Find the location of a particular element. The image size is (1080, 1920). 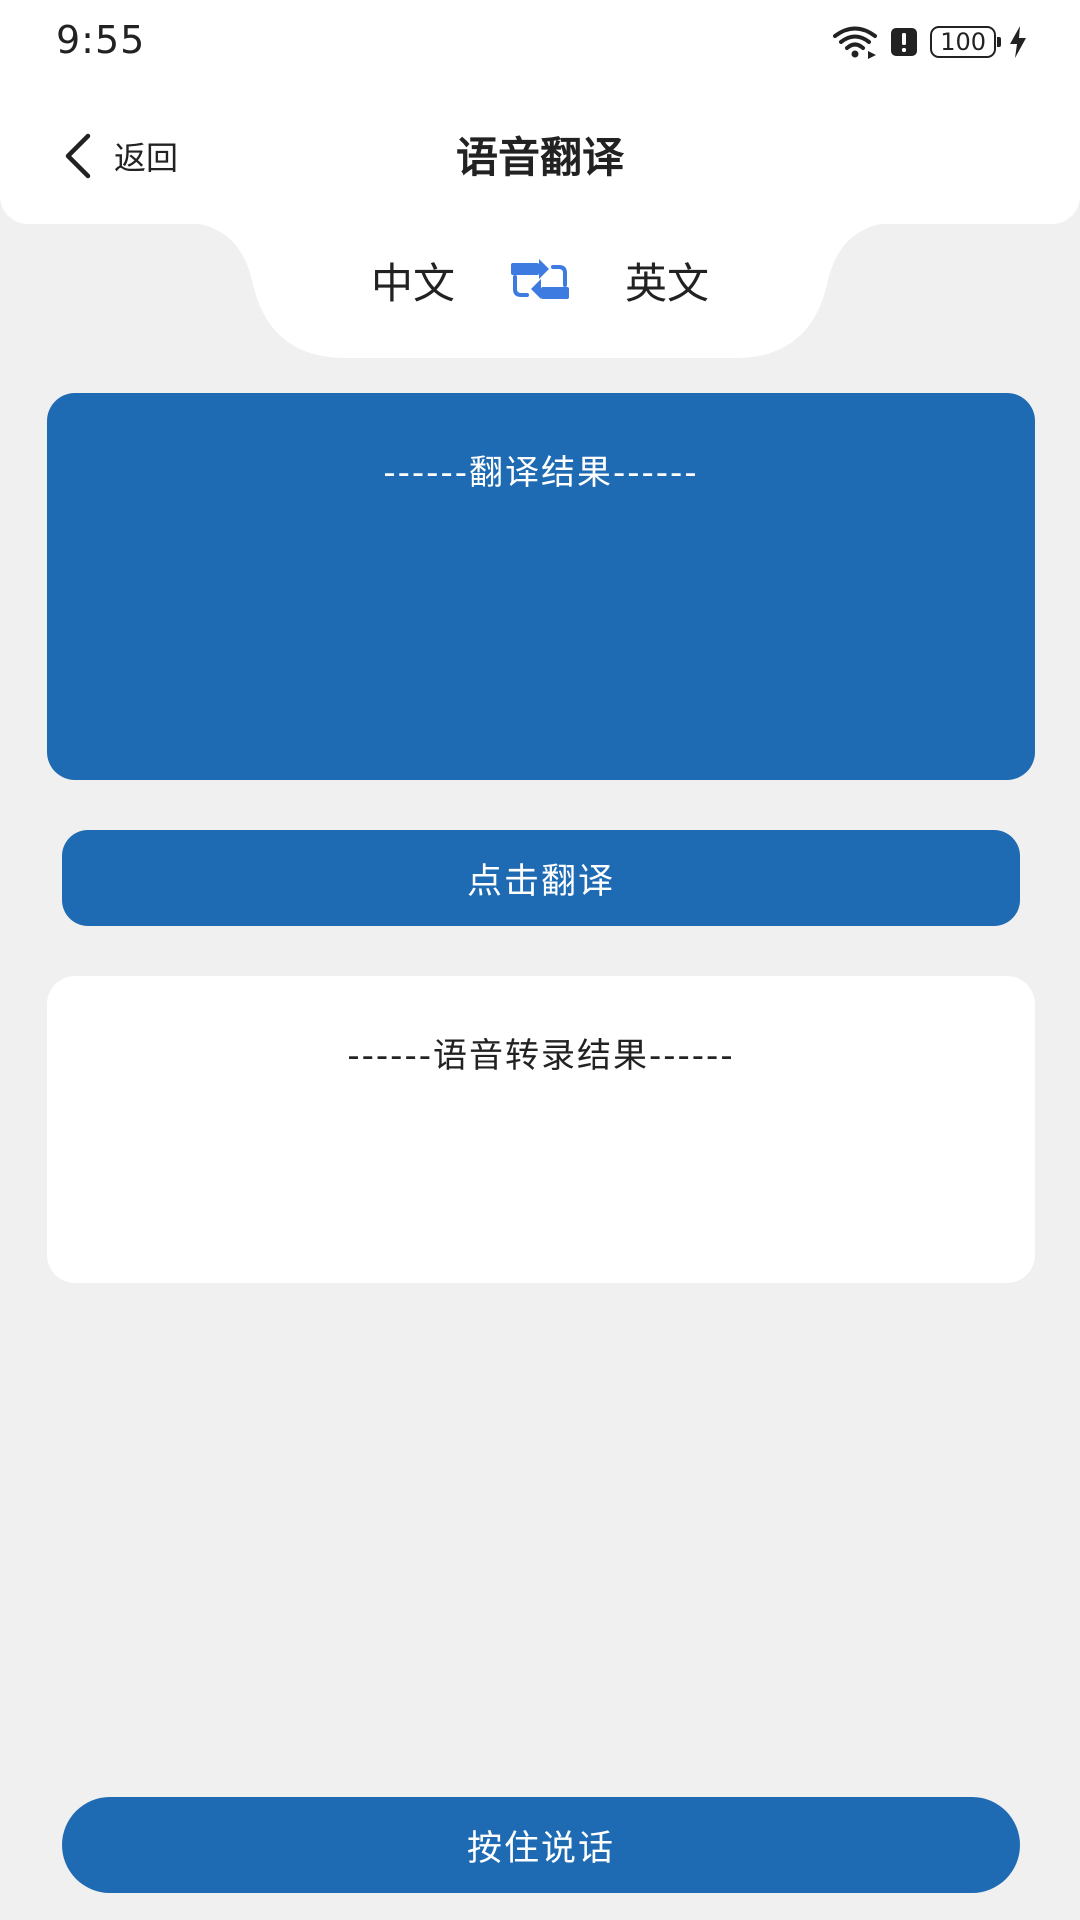

target-language: 英文 is located at coordinates (667, 280).